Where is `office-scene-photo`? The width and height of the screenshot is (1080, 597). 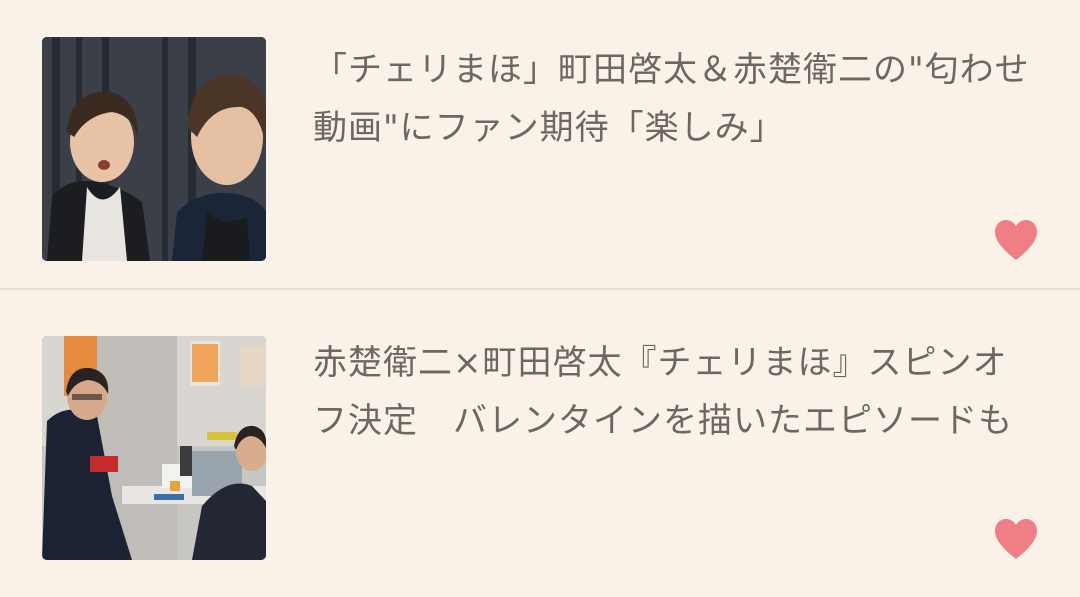 office-scene-photo is located at coordinates (154, 448).